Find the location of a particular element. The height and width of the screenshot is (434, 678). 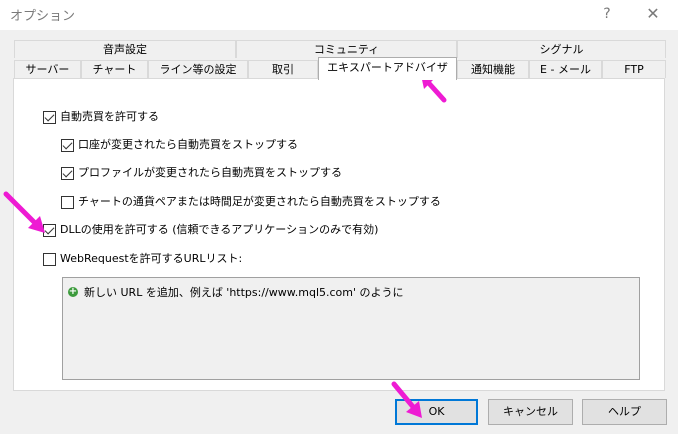

plus-circle-icon: + is located at coordinates (73, 291).